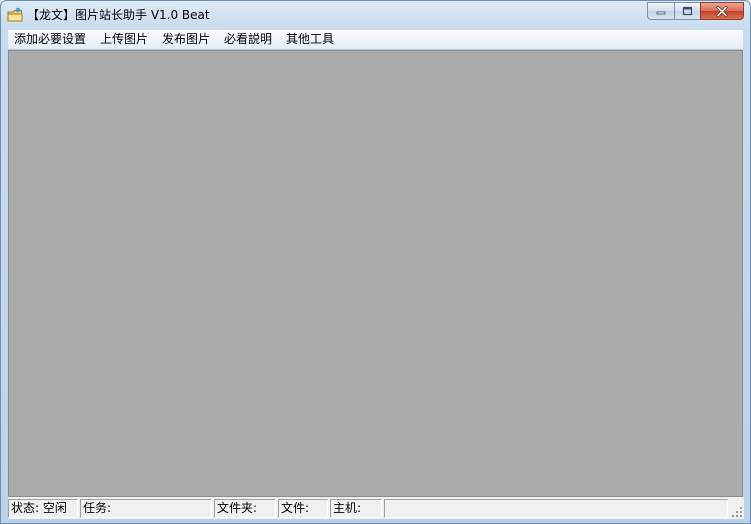  What do you see at coordinates (310, 39) in the screenshot?
I see `menu-other-tools: 其他工具` at bounding box center [310, 39].